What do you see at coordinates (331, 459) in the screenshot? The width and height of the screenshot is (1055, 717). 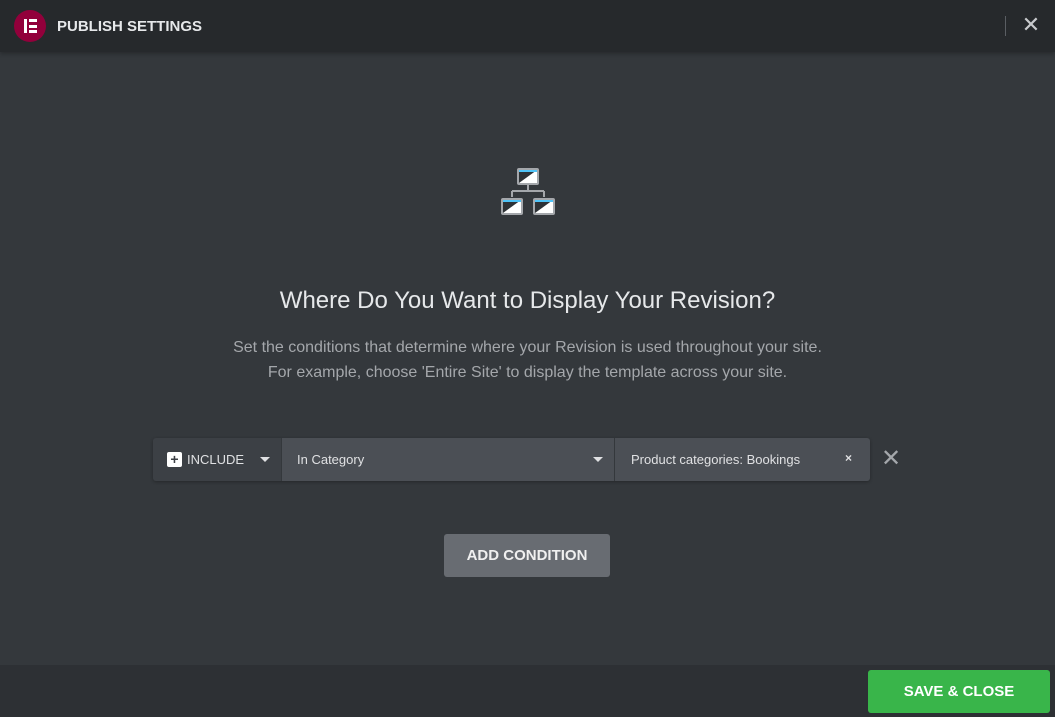 I see `rule-label: In Category` at bounding box center [331, 459].